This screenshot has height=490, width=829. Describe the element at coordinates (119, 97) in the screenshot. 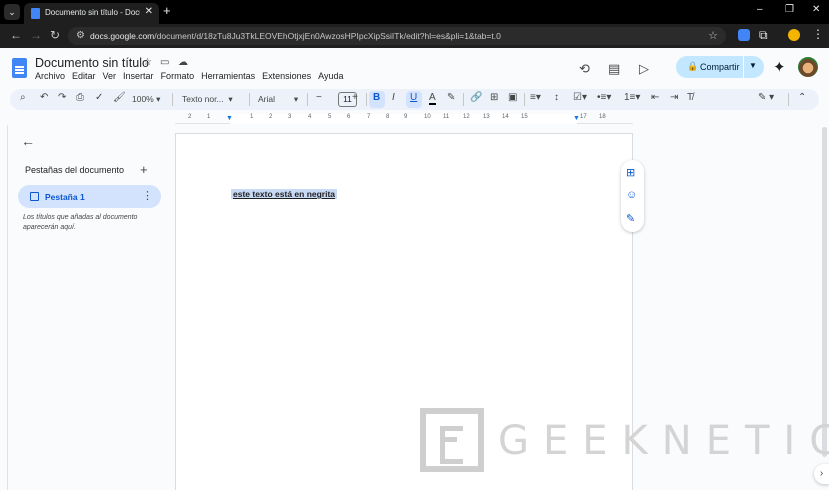

I see `paint-format-icon: 🖌` at that location.